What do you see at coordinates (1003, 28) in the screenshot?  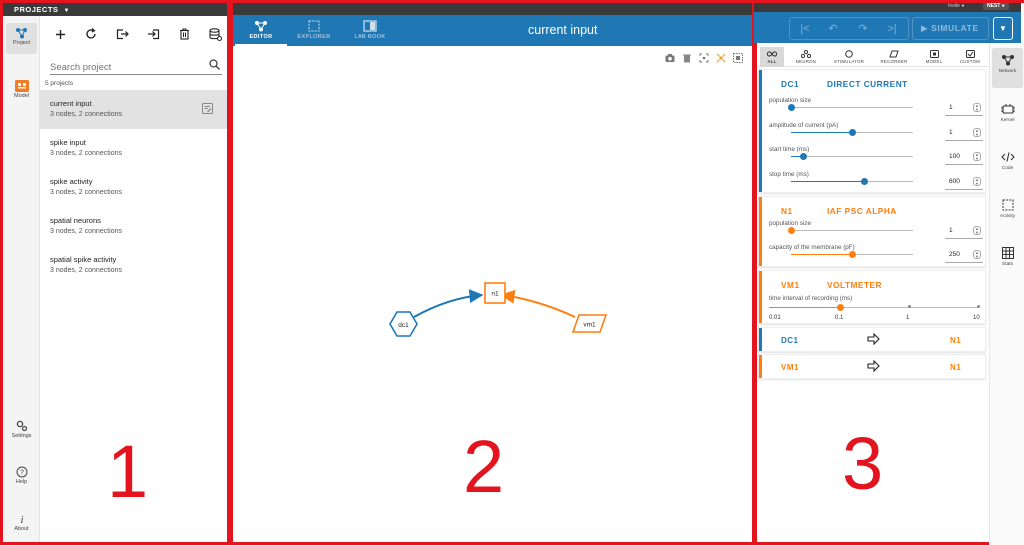 I see `simulate-dropdown-button: ▼` at bounding box center [1003, 28].